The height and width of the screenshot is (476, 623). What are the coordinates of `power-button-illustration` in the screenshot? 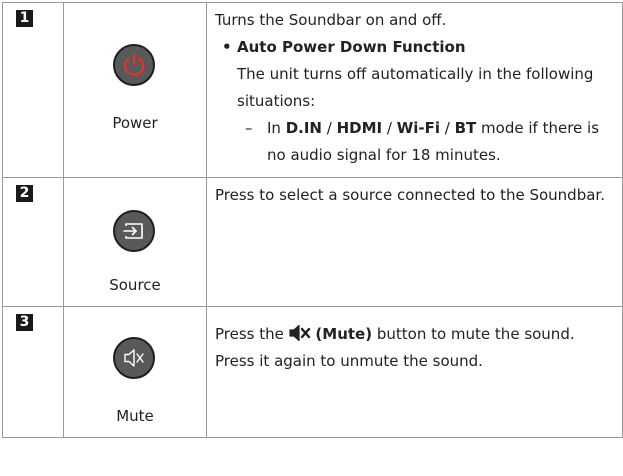 It's located at (134, 65).